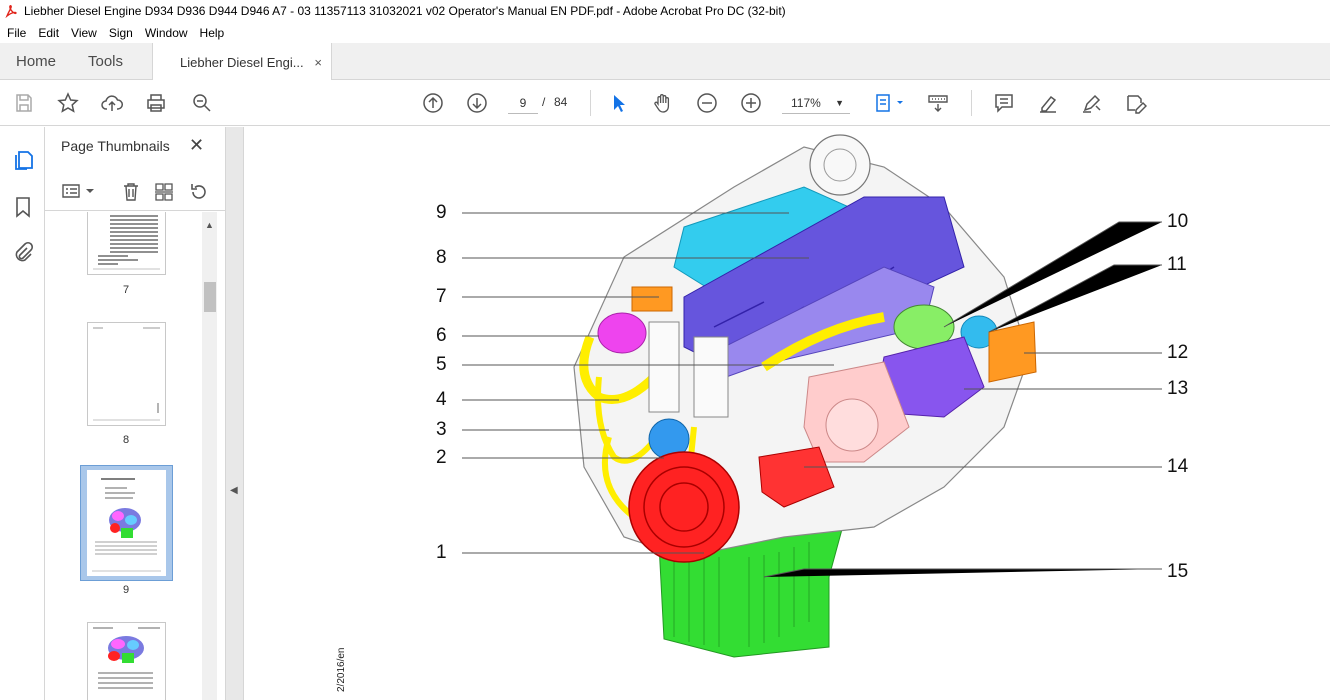  Describe the element at coordinates (441, 399) in the screenshot. I see `callout-label: 4` at that location.